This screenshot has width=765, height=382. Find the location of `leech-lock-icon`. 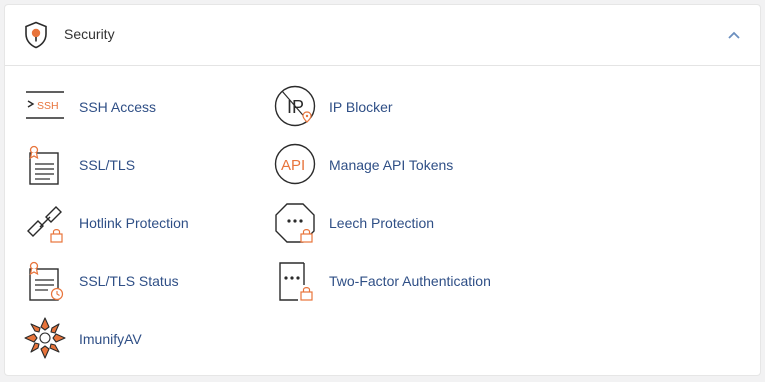

leech-lock-icon is located at coordinates (295, 223).